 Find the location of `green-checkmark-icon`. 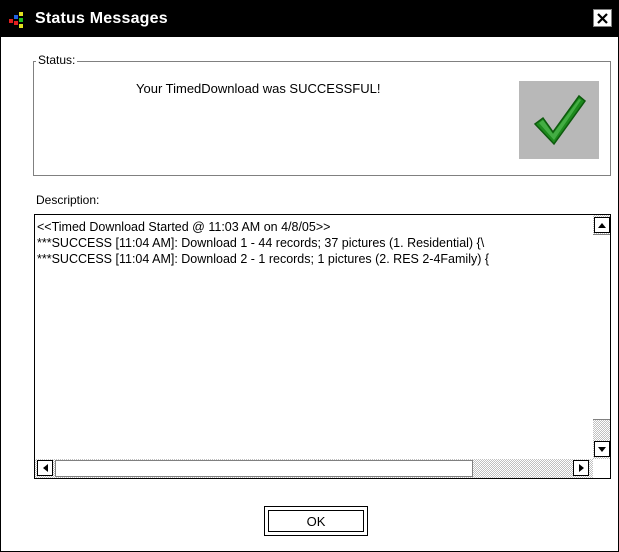

green-checkmark-icon is located at coordinates (560, 120).